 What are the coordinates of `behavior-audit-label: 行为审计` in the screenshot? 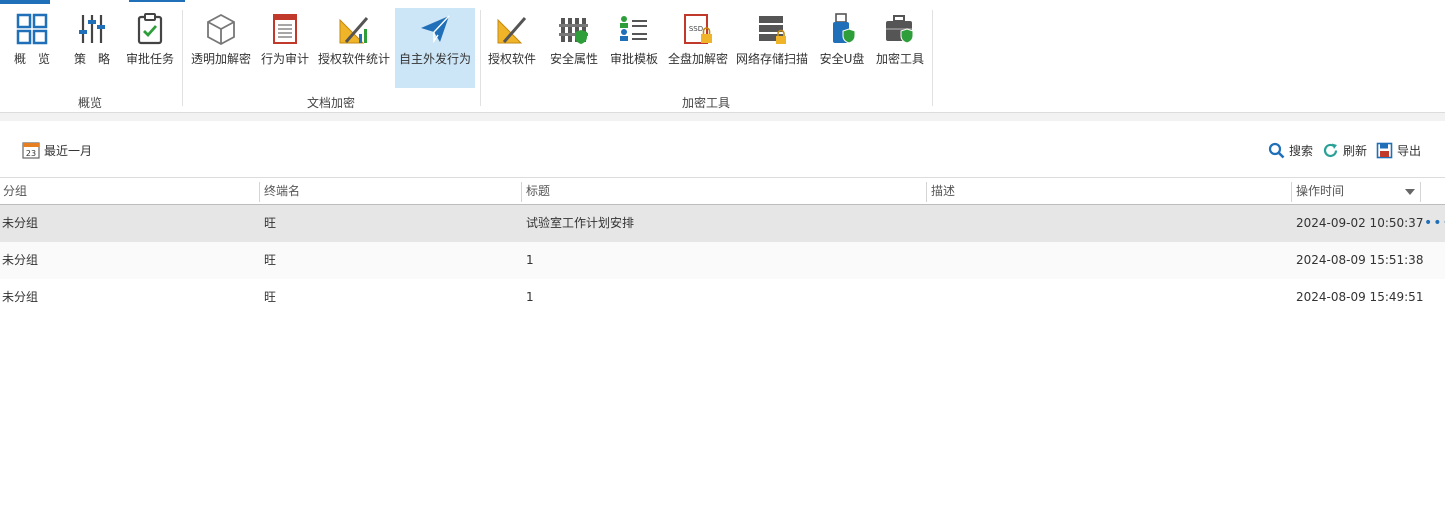 It's located at (284, 59).